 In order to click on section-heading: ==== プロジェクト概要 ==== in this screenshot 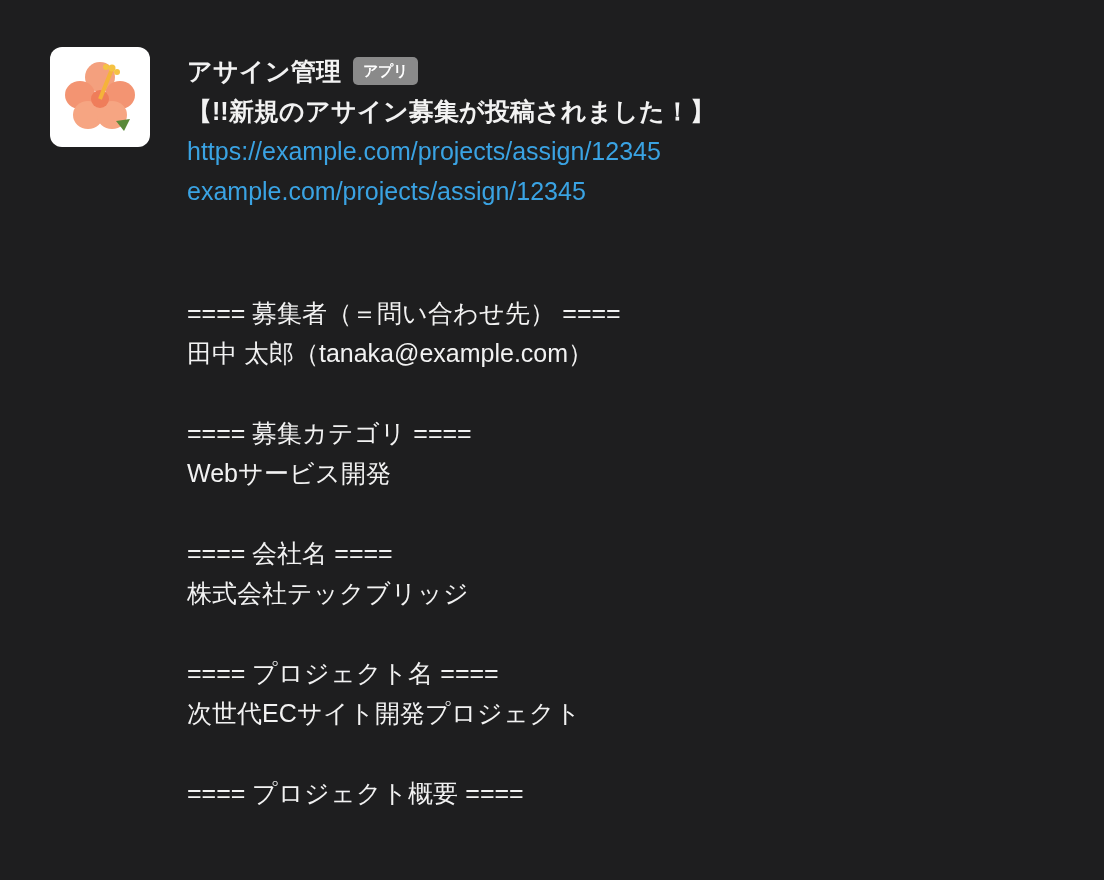, I will do `click(356, 793)`.